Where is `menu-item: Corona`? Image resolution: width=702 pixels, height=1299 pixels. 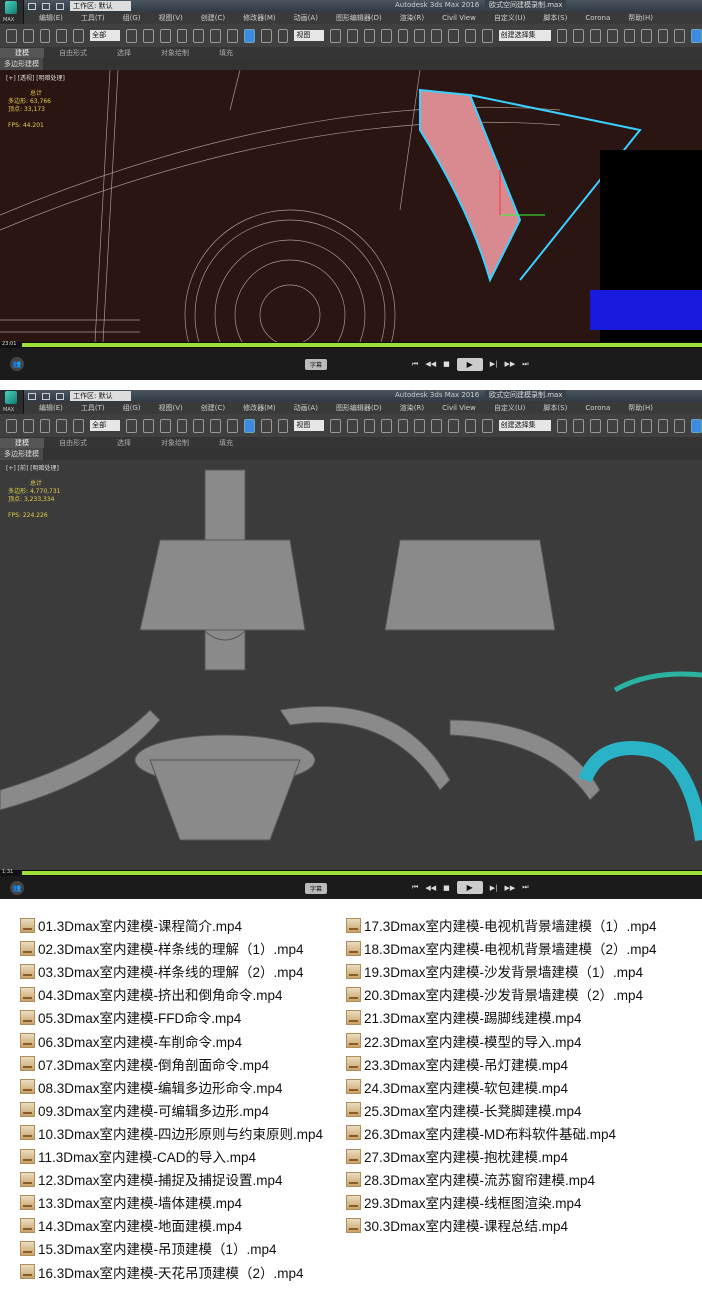
menu-item: Corona is located at coordinates (597, 408).